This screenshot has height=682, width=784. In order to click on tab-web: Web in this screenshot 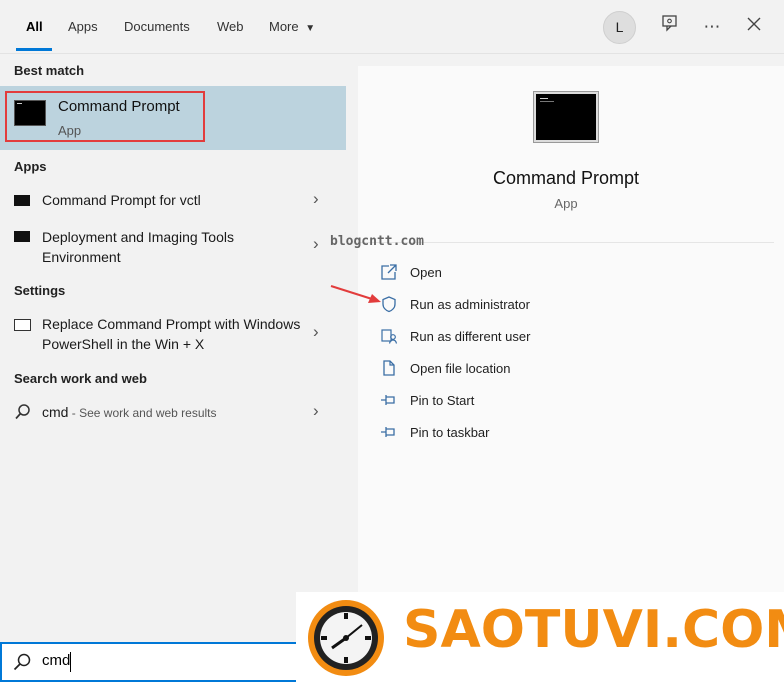, I will do `click(230, 27)`.